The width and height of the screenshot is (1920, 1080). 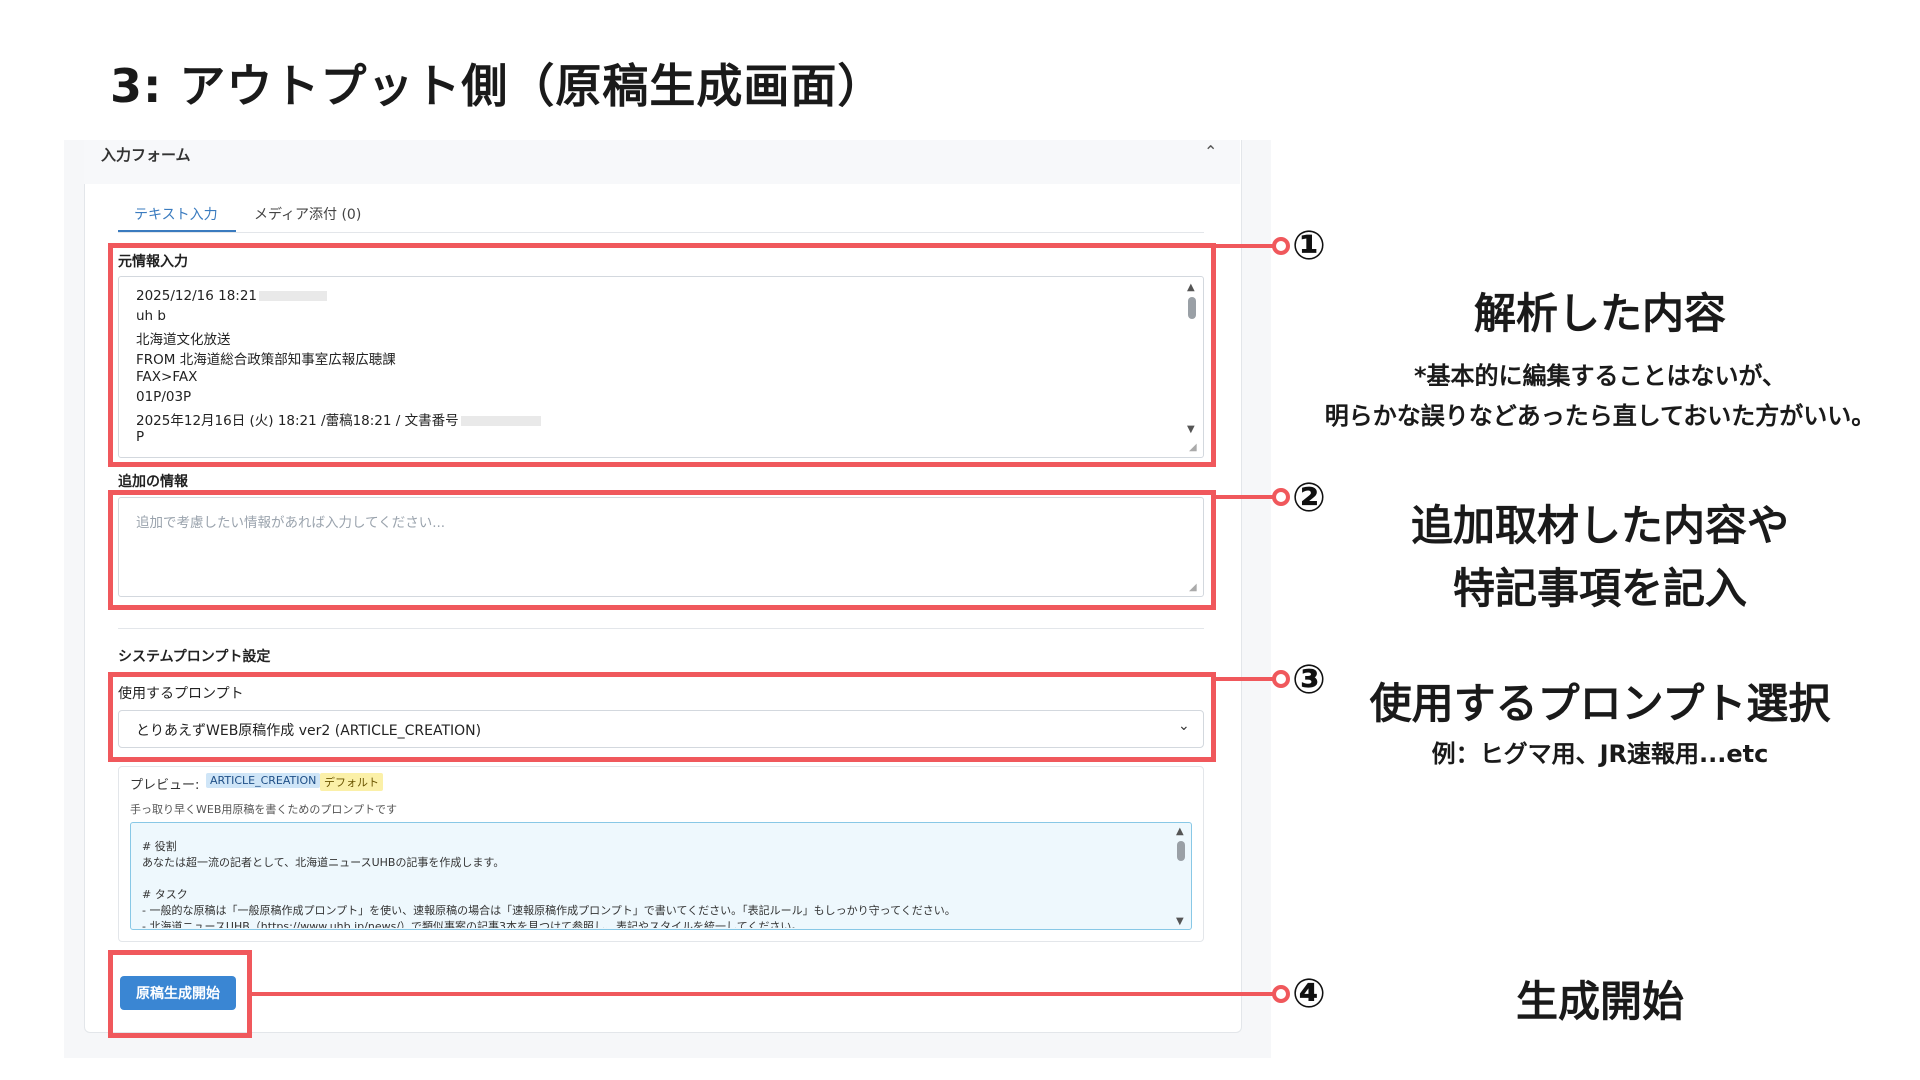 What do you see at coordinates (1600, 376) in the screenshot?
I see `annotation-1-sub: *基本的に編集することはないが、` at bounding box center [1600, 376].